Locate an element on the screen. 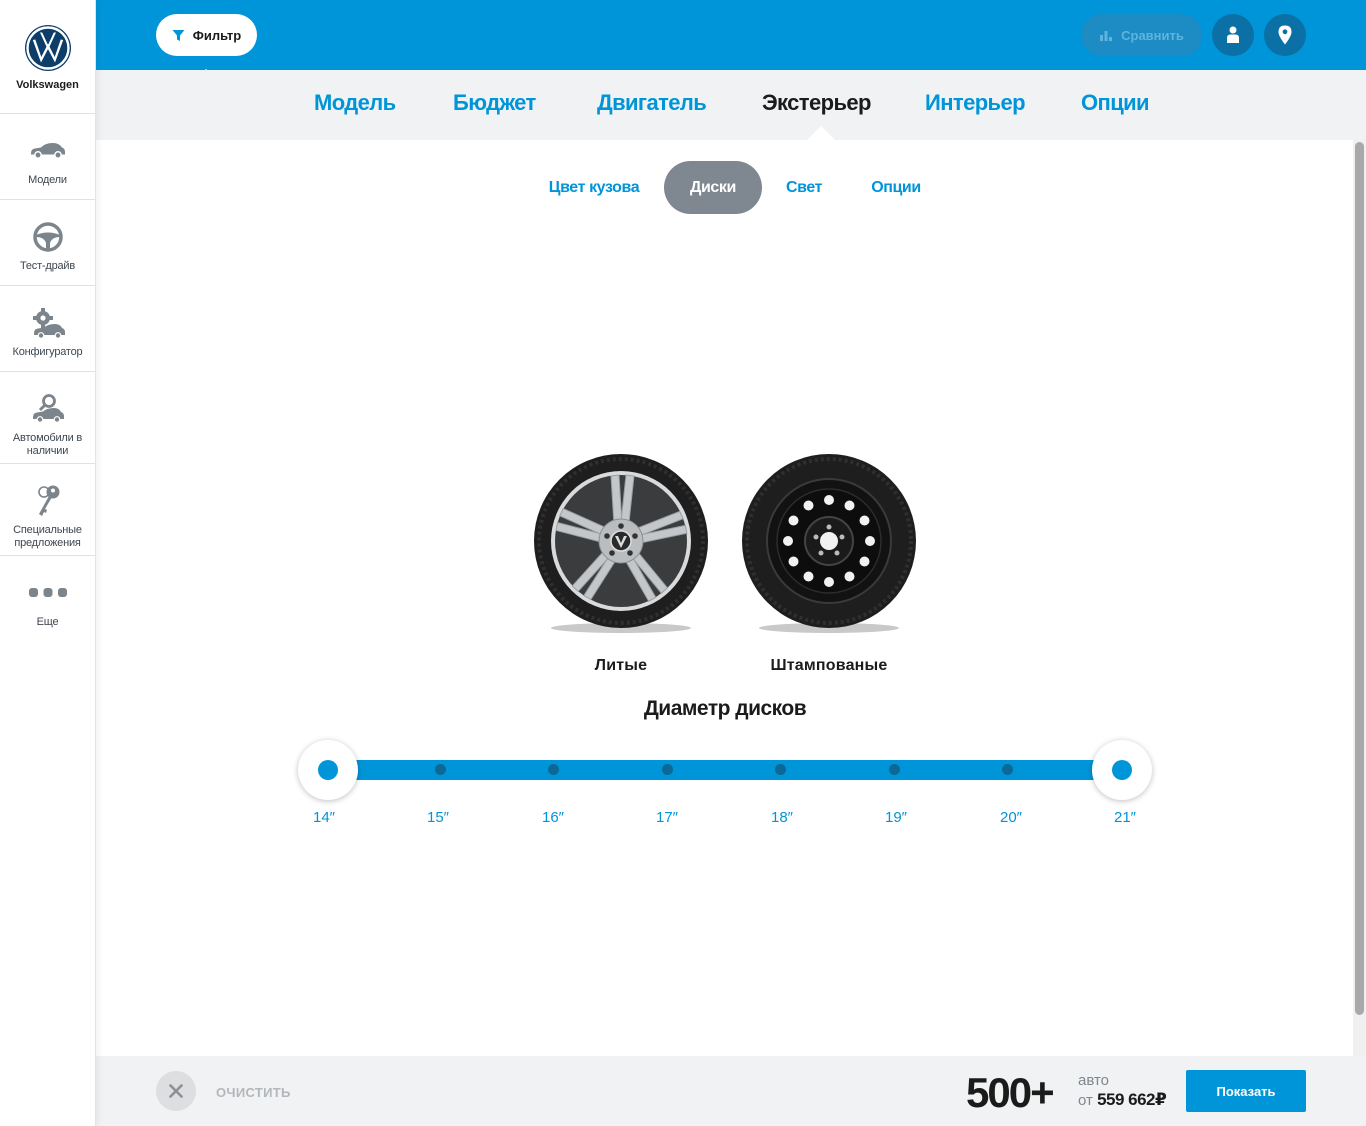 Image resolution: width=1366 pixels, height=1126 pixels. more-icon is located at coordinates (47, 592).